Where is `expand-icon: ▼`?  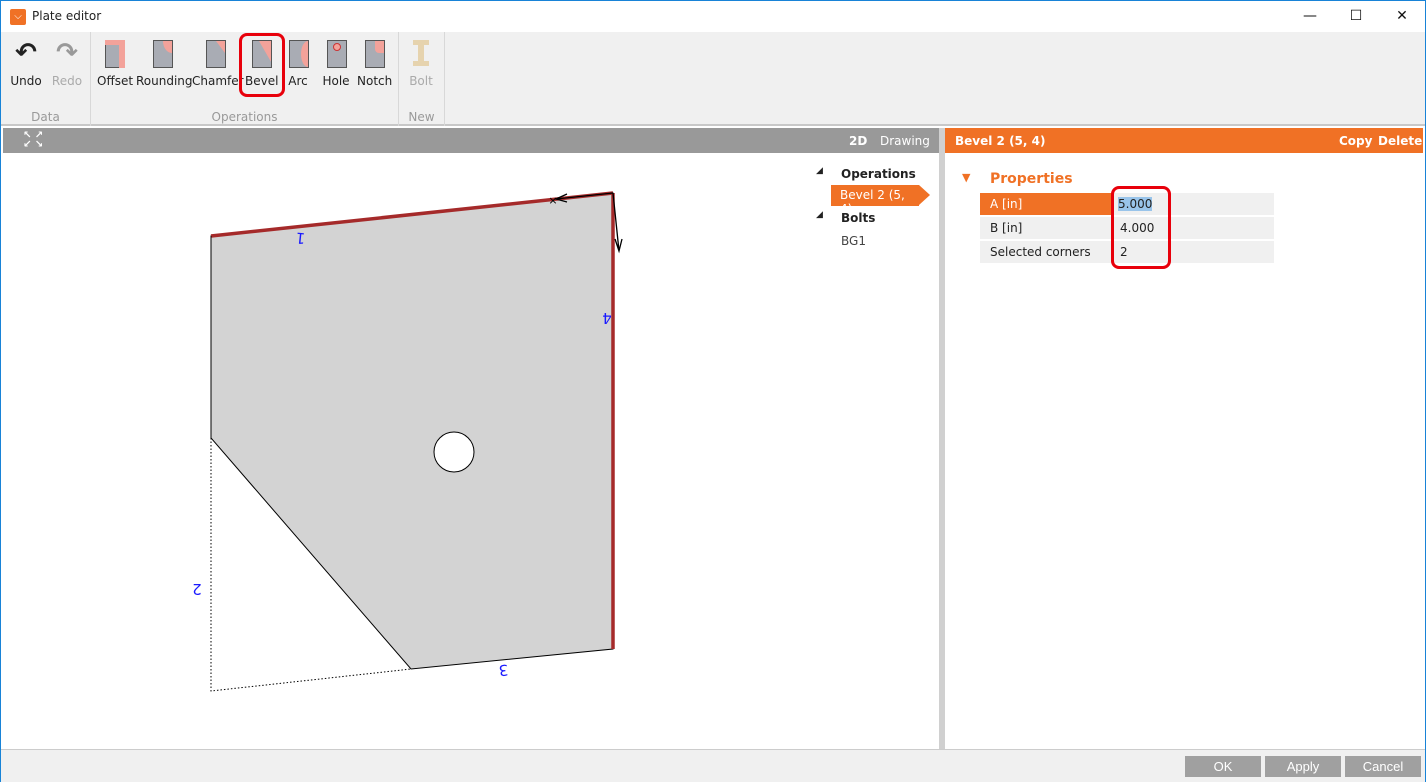 expand-icon: ▼ is located at coordinates (966, 177).